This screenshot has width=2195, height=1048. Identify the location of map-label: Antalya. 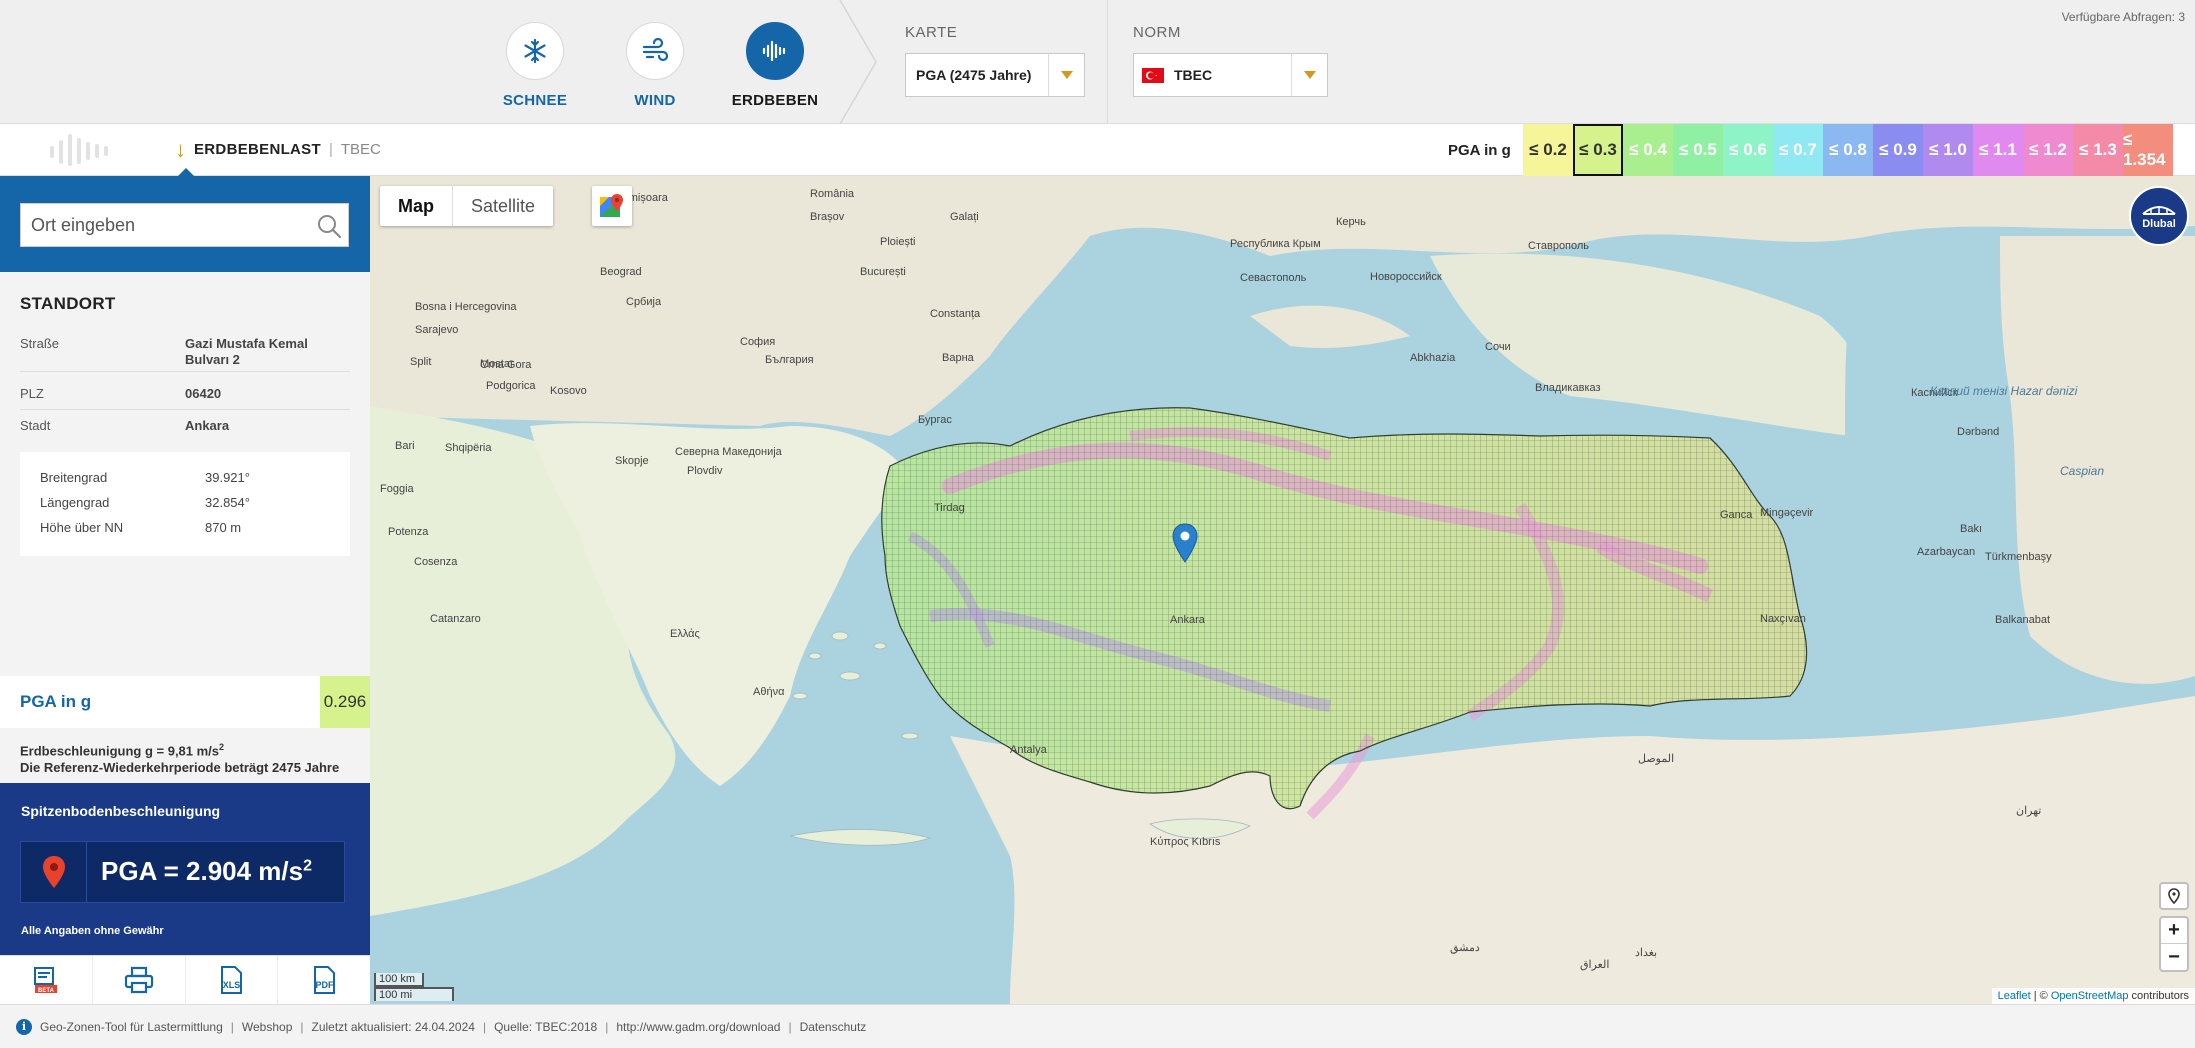
(1028, 750).